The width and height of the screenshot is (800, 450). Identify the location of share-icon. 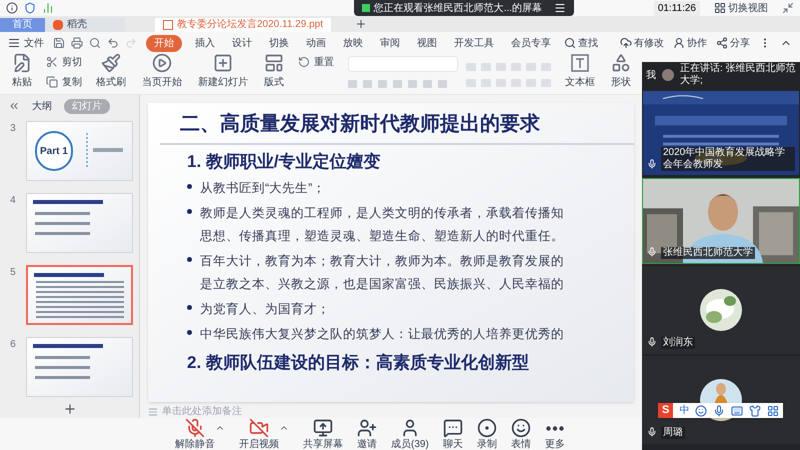
(722, 43).